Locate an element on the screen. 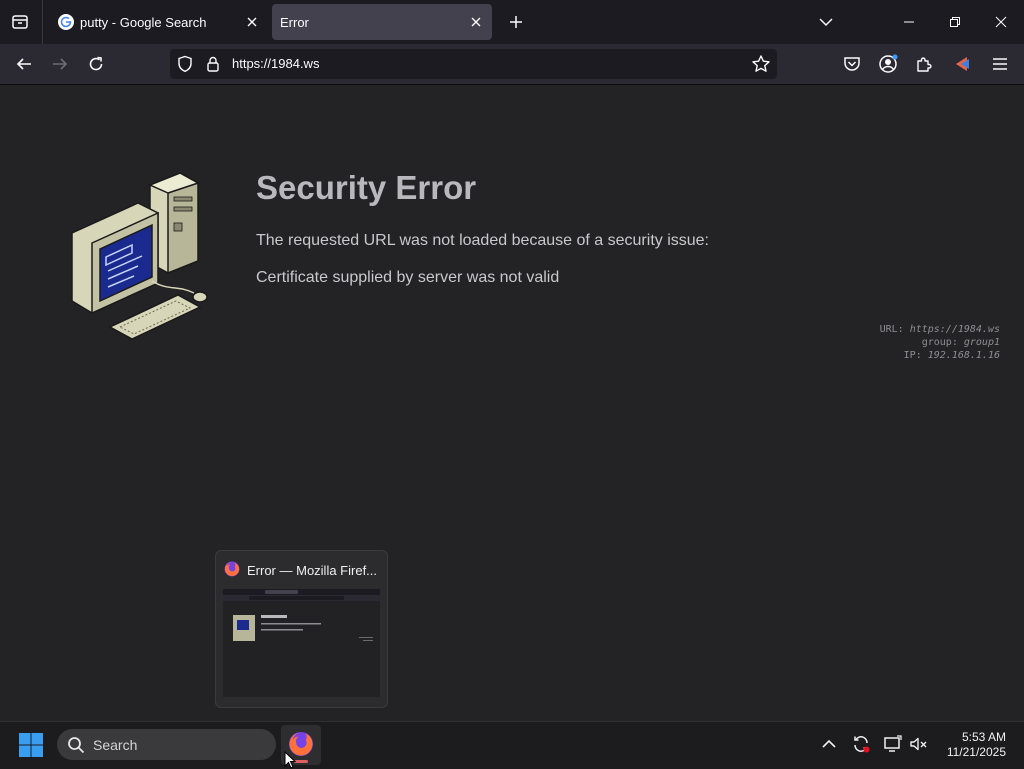 This screenshot has width=1024, height=769. search-placeholder: Search is located at coordinates (115, 745).